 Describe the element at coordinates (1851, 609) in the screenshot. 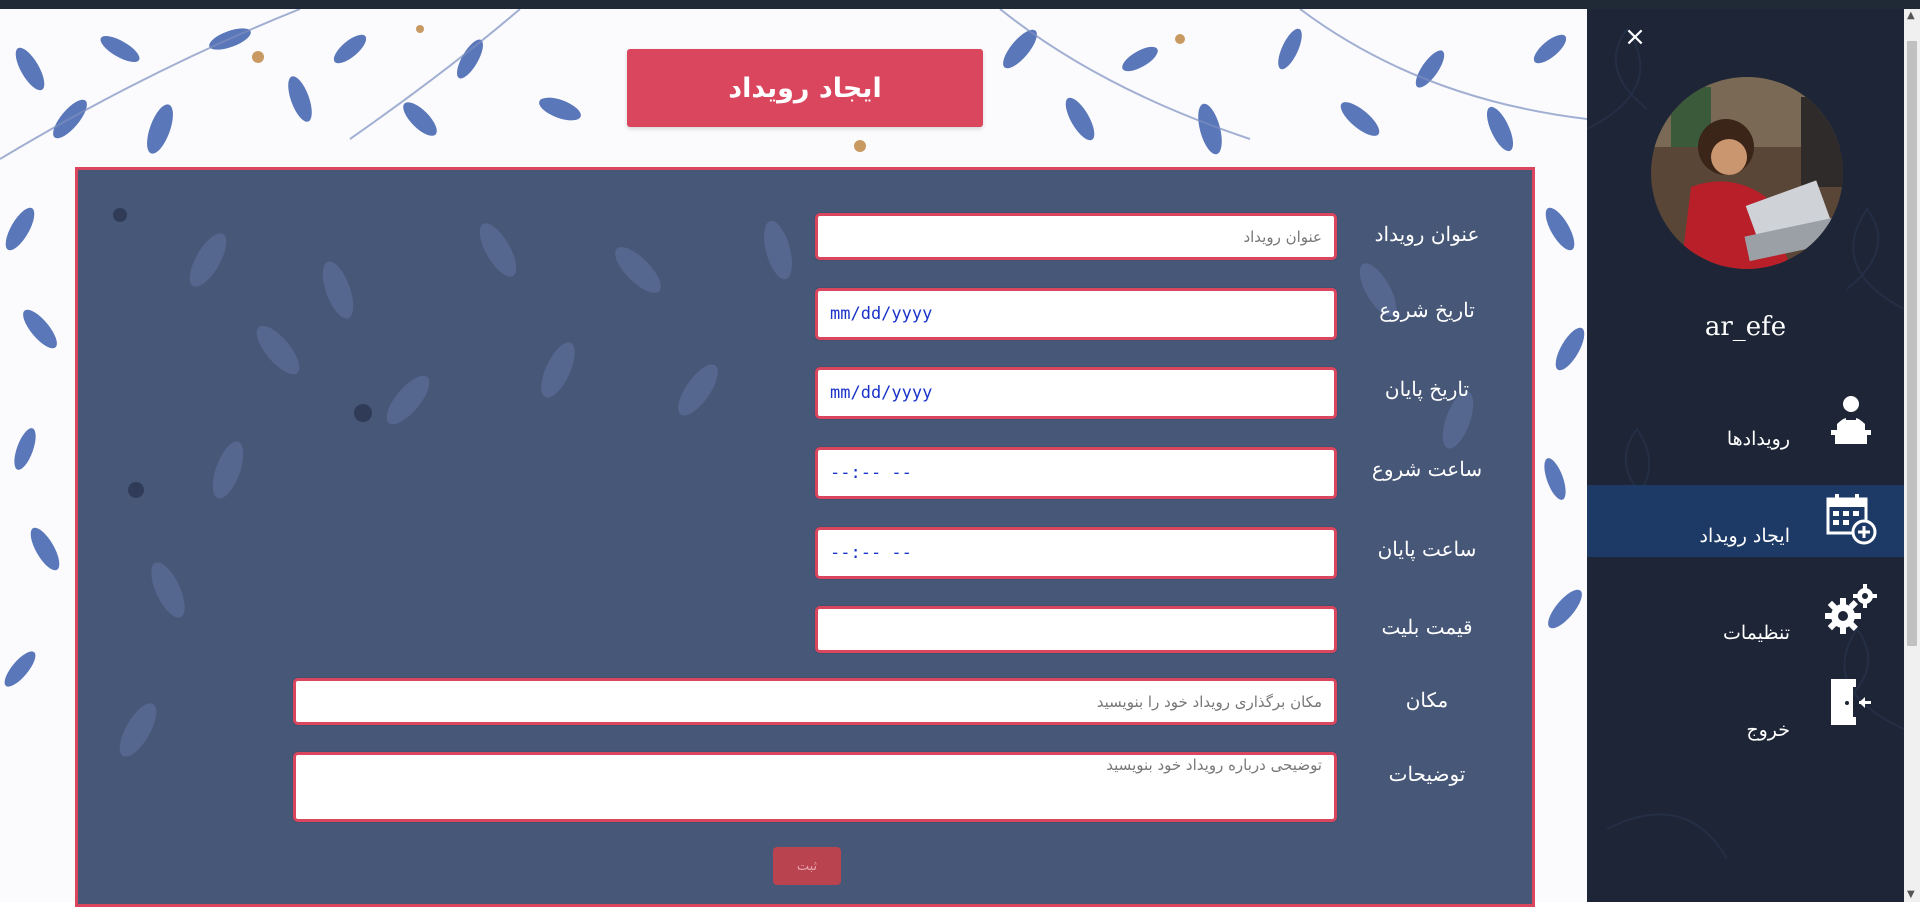

I see `gears-icon` at that location.